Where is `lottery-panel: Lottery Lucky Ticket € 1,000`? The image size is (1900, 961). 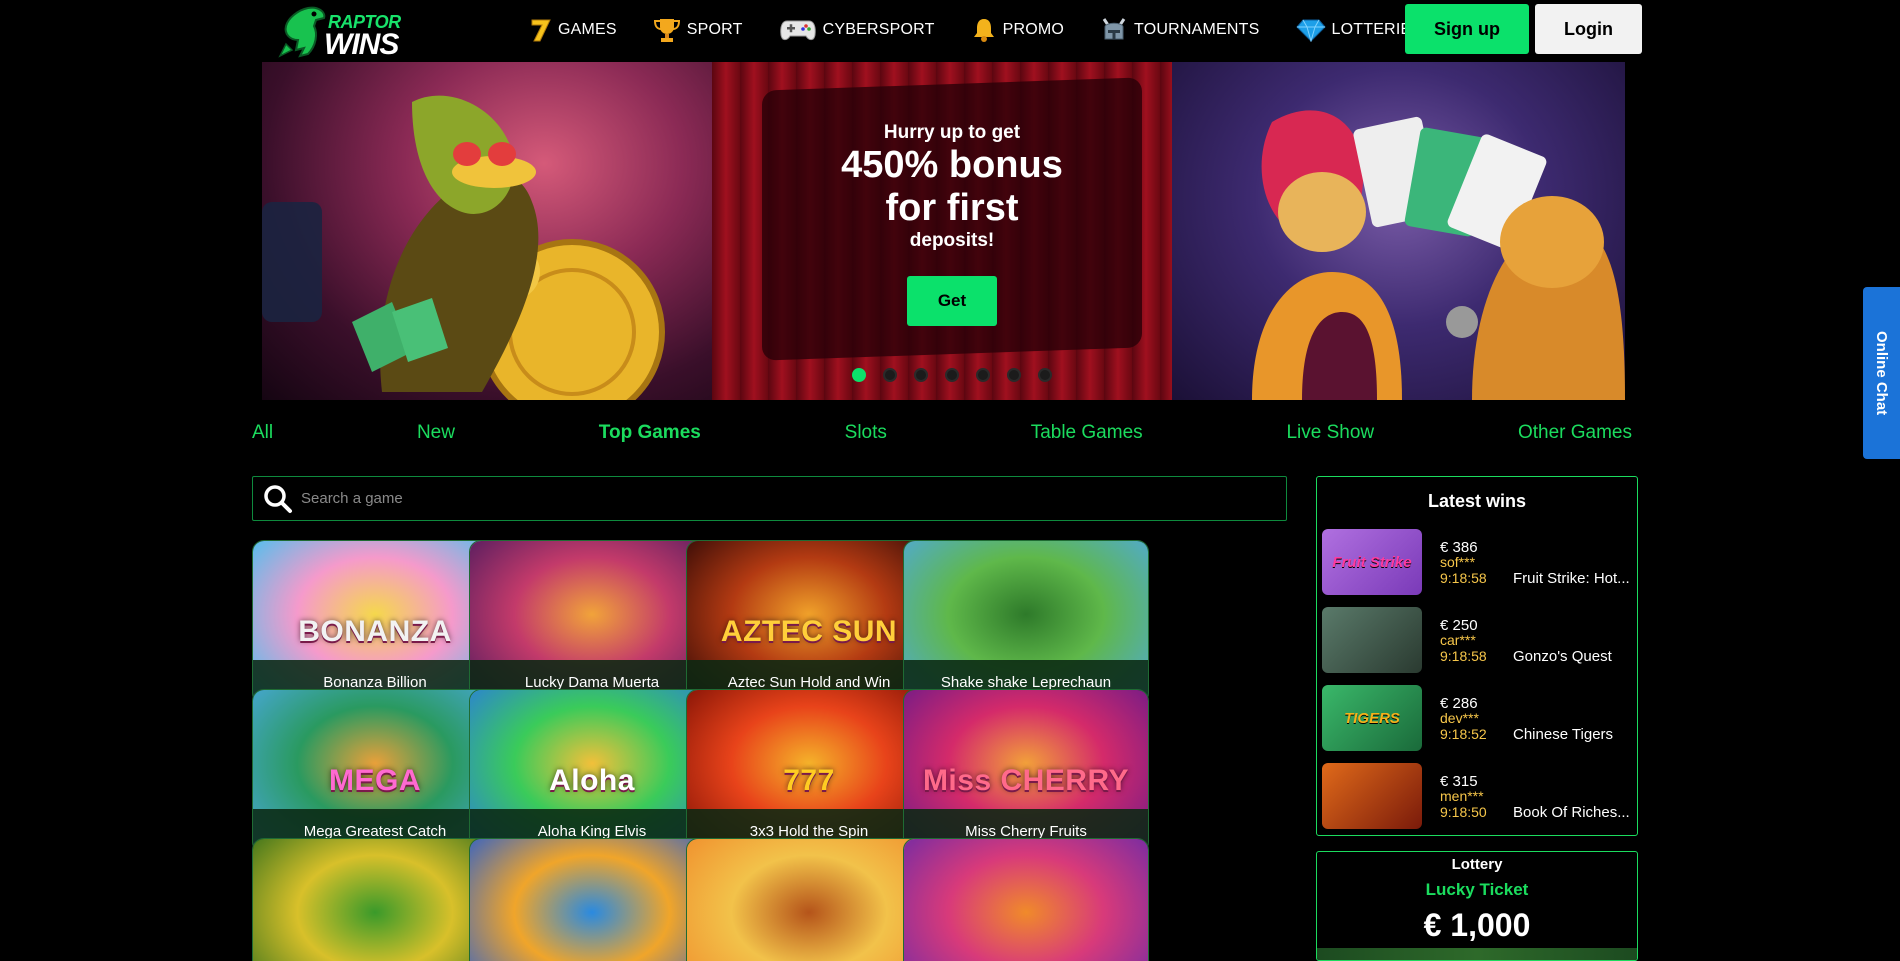 lottery-panel: Lottery Lucky Ticket € 1,000 is located at coordinates (1477, 906).